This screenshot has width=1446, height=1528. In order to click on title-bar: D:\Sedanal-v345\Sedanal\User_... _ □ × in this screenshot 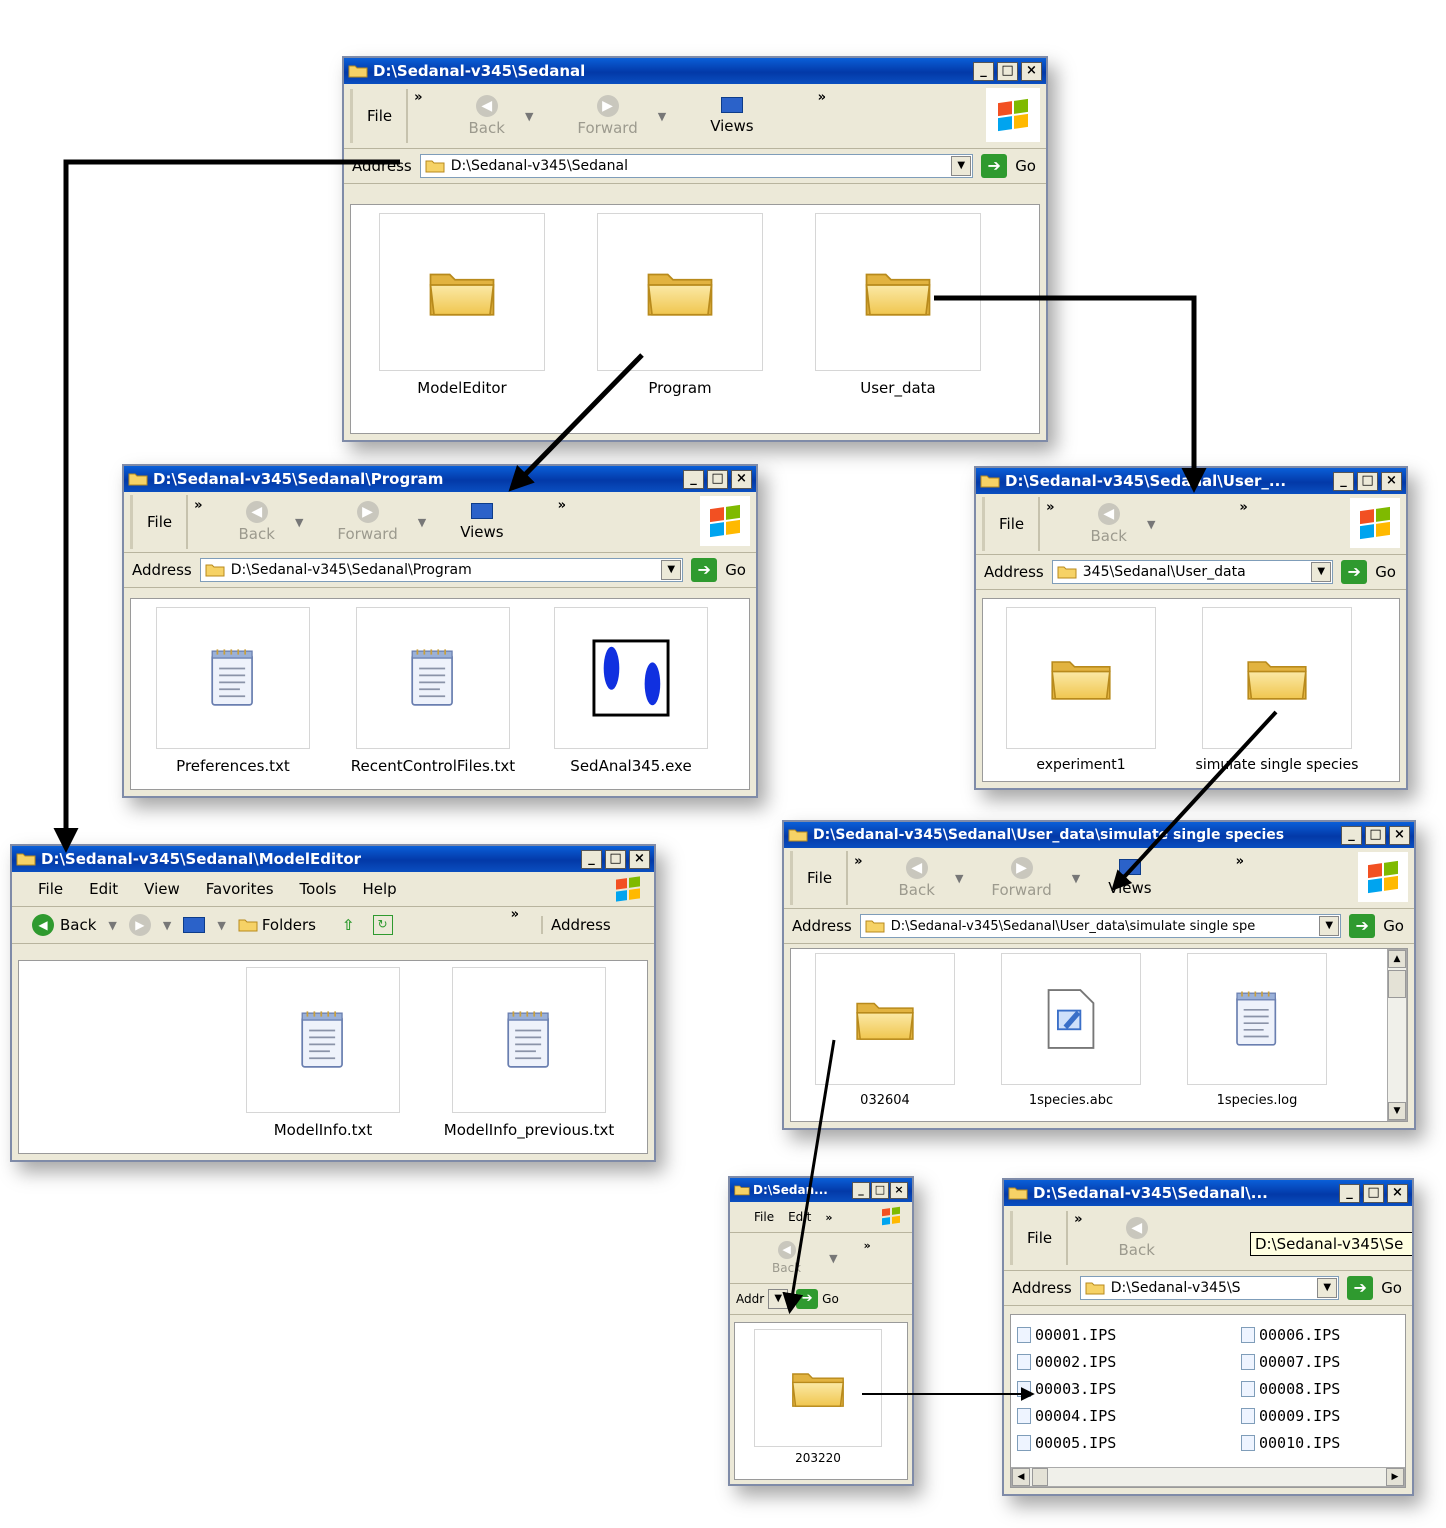, I will do `click(1191, 481)`.